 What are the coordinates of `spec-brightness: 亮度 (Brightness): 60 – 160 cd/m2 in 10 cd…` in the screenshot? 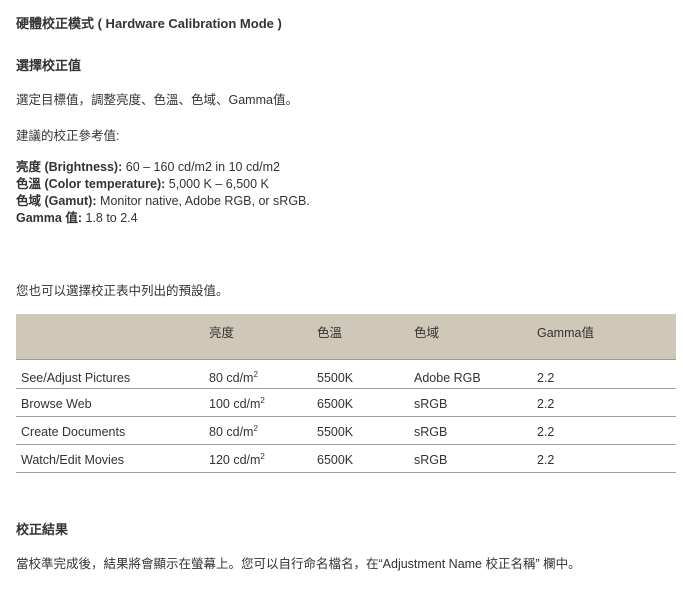 It's located at (163, 167).